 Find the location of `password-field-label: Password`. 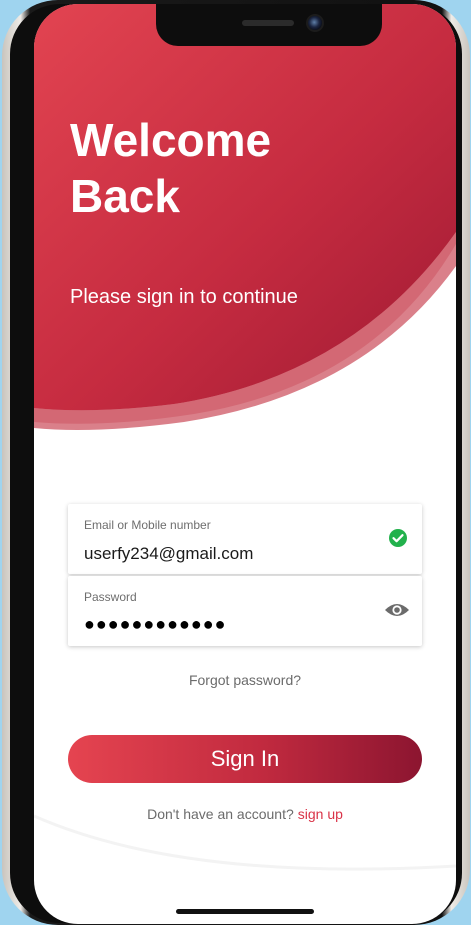

password-field-label: Password is located at coordinates (110, 597).